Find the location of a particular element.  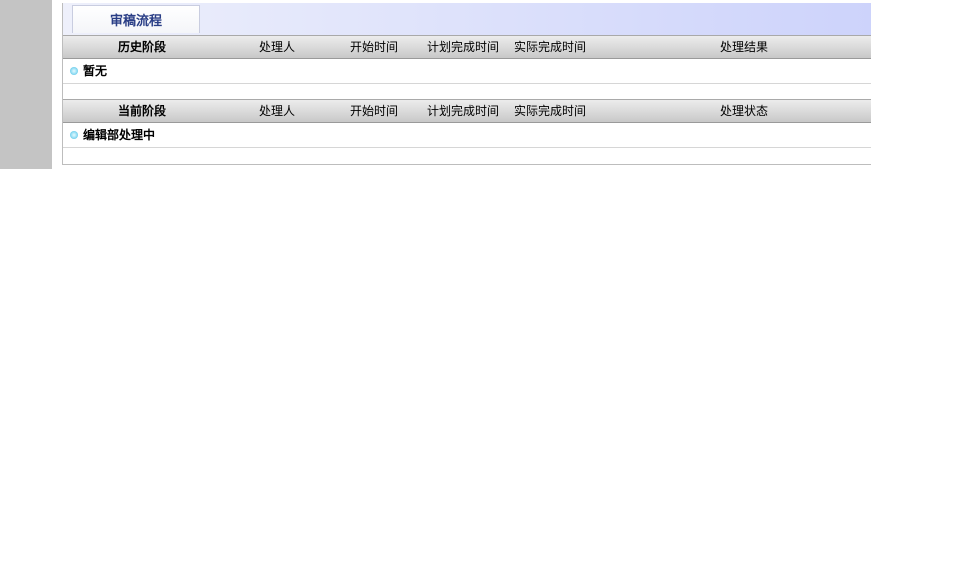

history-handler-header: 处理人 is located at coordinates (277, 47).